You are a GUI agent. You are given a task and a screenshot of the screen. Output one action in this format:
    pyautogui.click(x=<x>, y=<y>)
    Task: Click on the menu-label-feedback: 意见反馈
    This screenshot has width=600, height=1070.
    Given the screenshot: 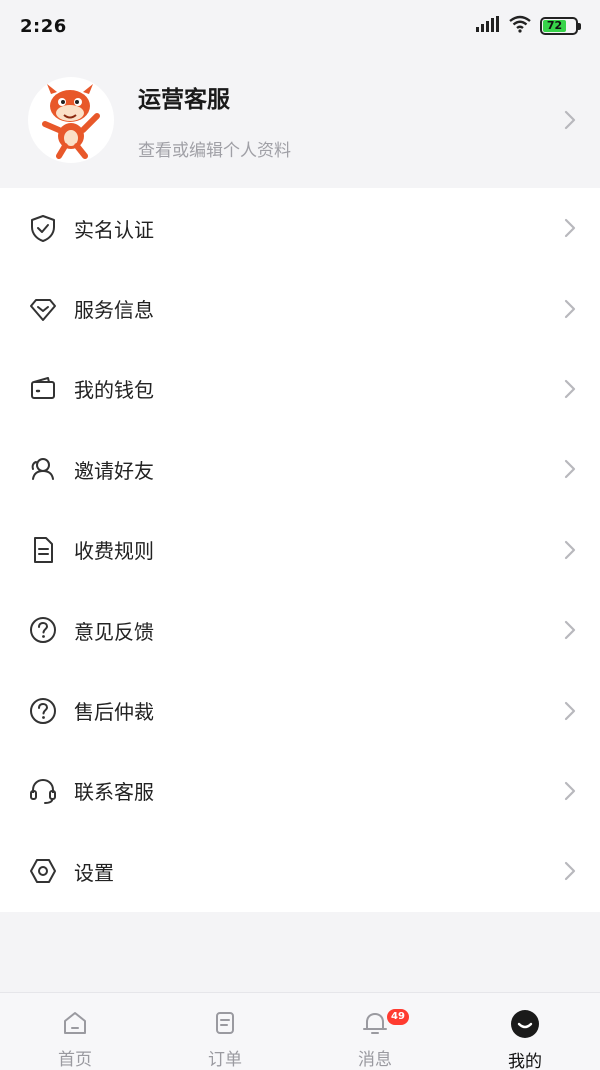 What is the action you would take?
    pyautogui.click(x=114, y=631)
    